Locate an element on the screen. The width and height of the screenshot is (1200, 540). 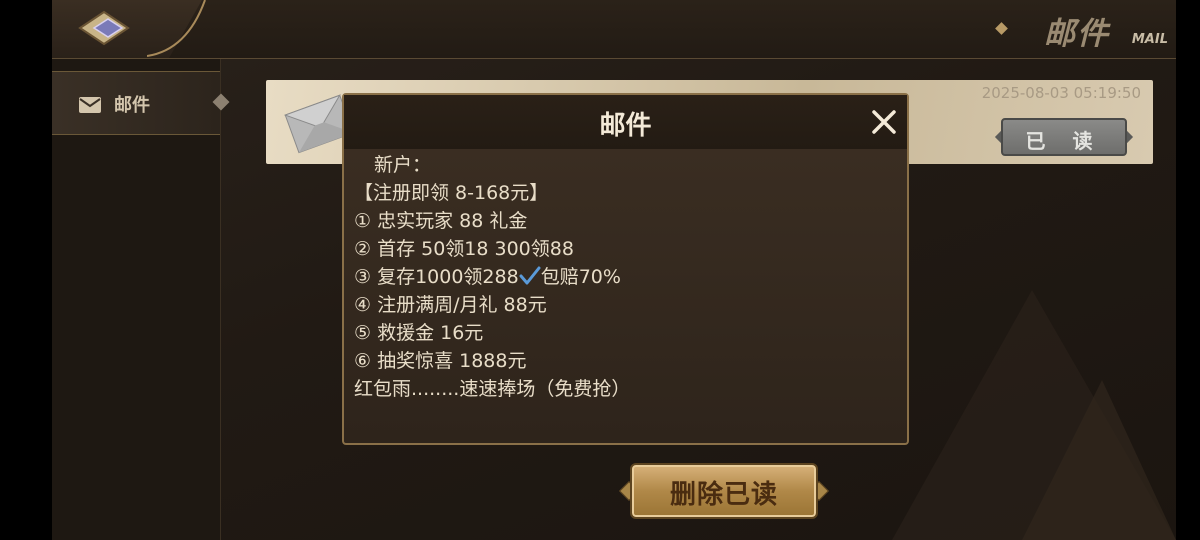
read-status-badge: 已 读 is located at coordinates (1064, 137).